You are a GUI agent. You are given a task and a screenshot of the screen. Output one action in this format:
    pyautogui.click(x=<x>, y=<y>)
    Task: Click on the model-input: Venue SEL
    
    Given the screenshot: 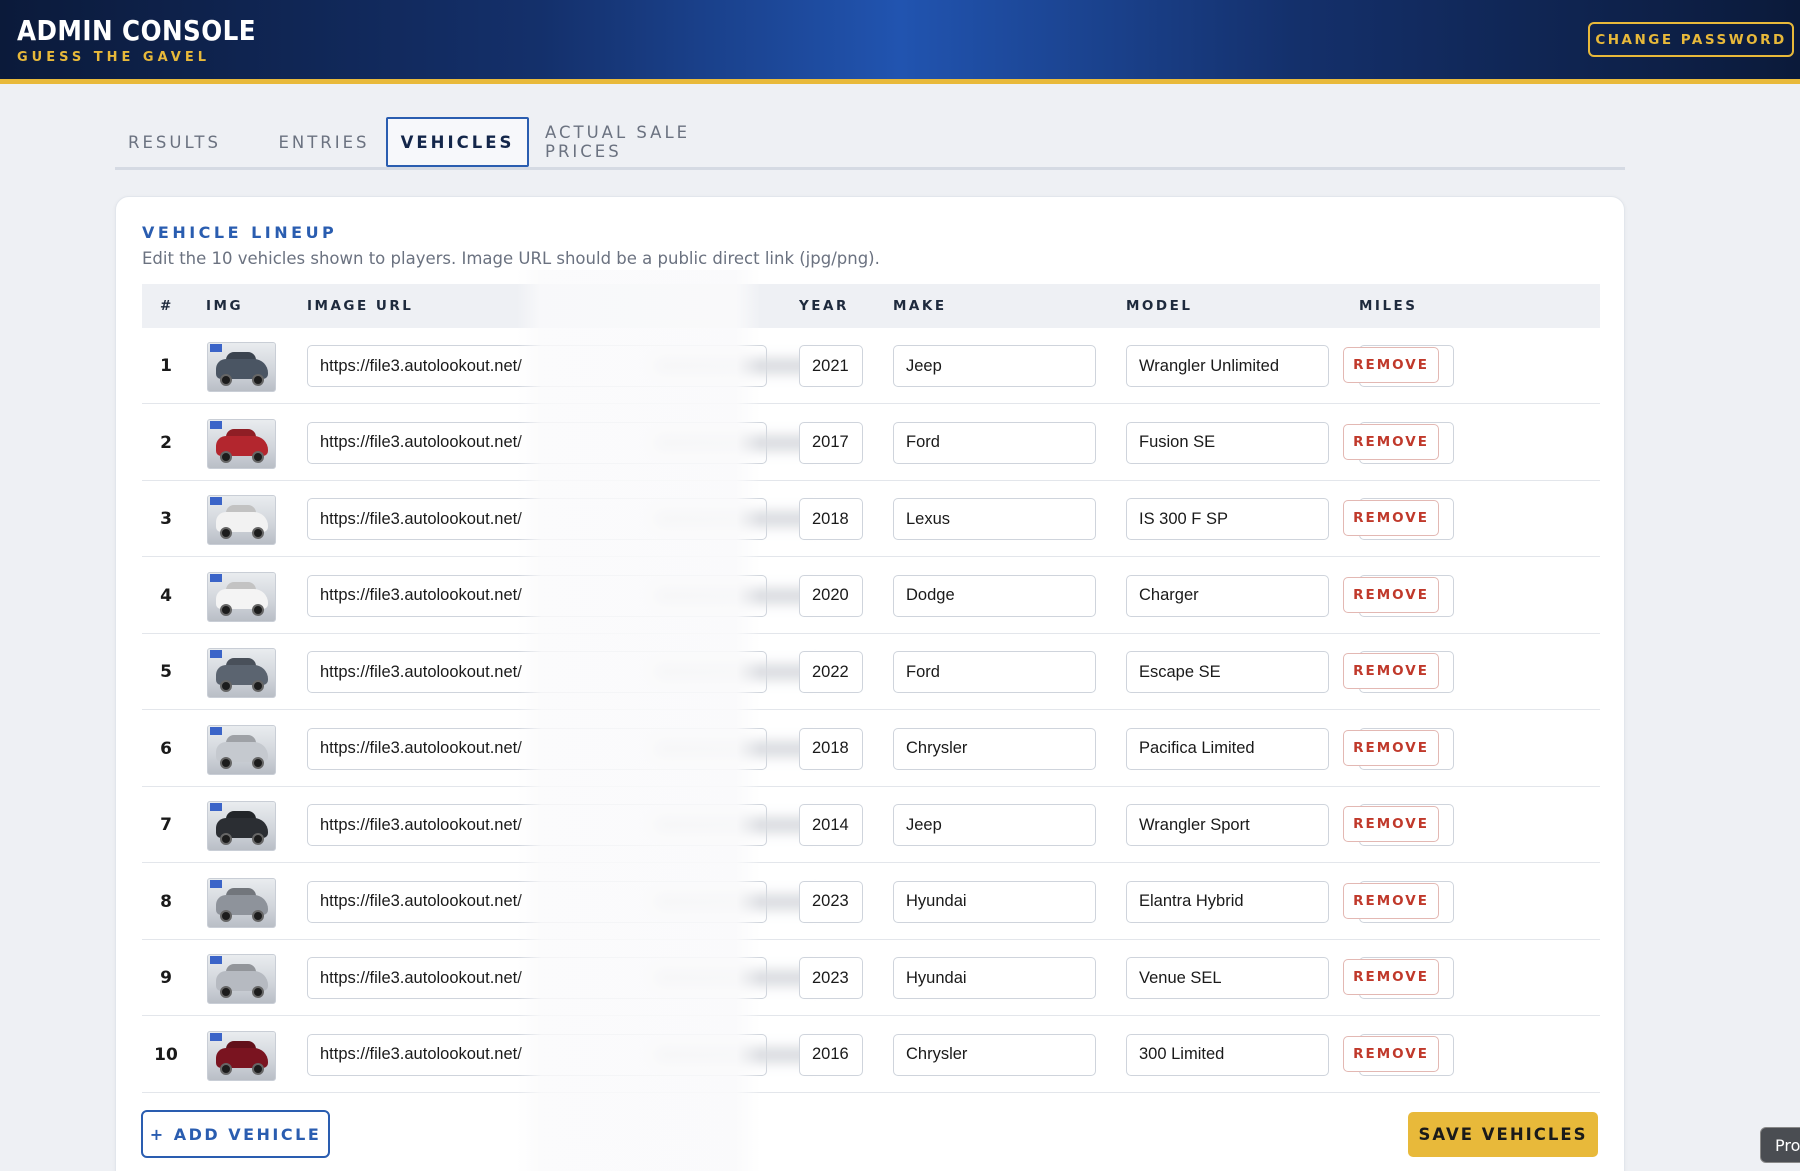 What is the action you would take?
    pyautogui.click(x=1227, y=978)
    